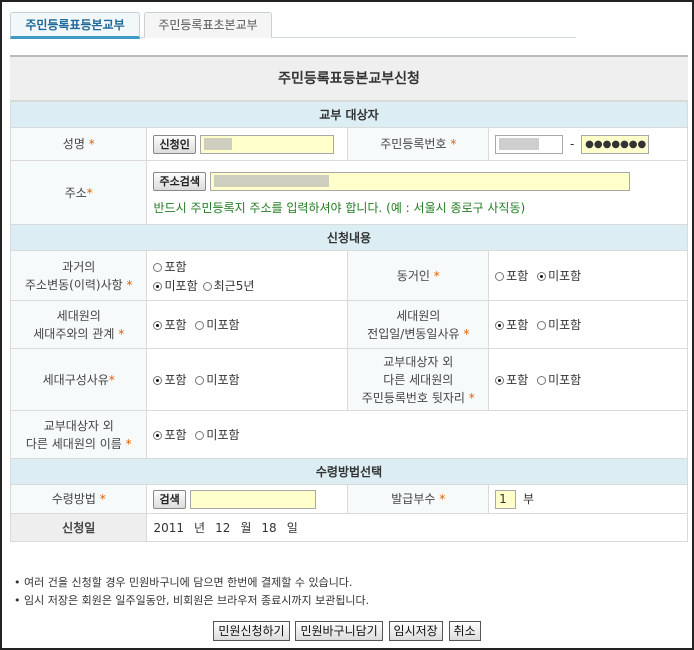 This screenshot has width=694, height=650. I want to click on date-day-unit: 일, so click(292, 528).